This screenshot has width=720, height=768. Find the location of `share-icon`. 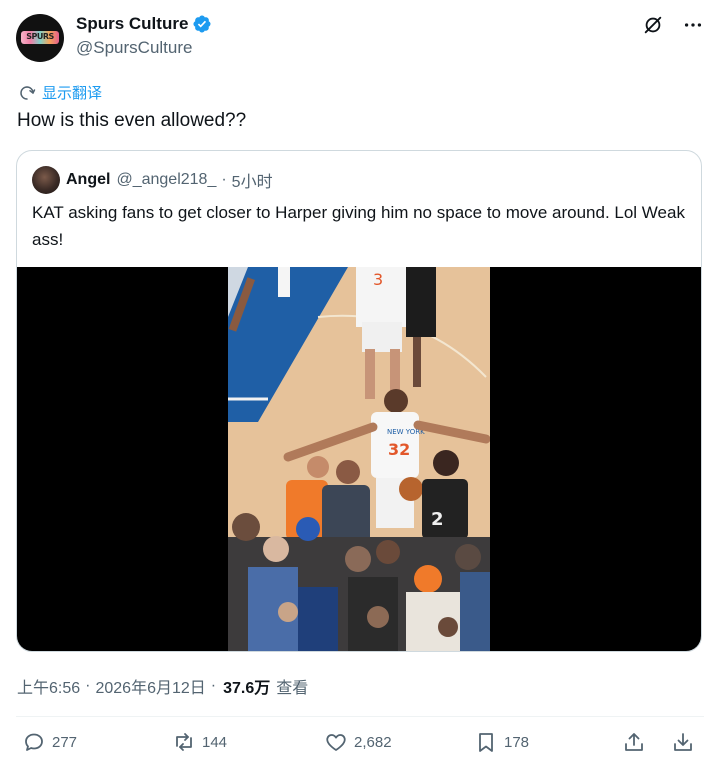

share-icon is located at coordinates (634, 742).